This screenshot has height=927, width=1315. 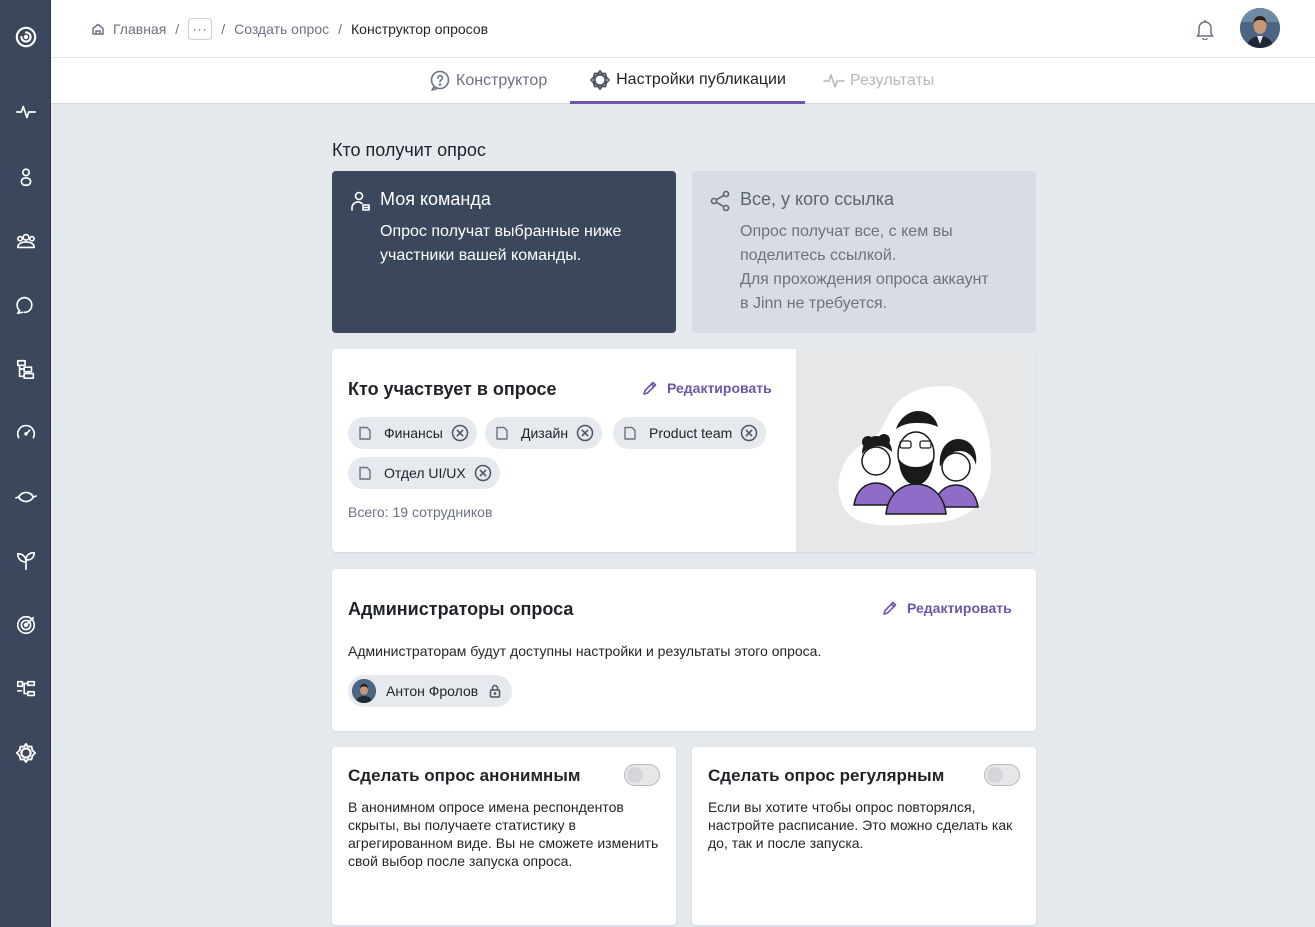 I want to click on participants-edit-button: Редактировать, so click(x=707, y=388).